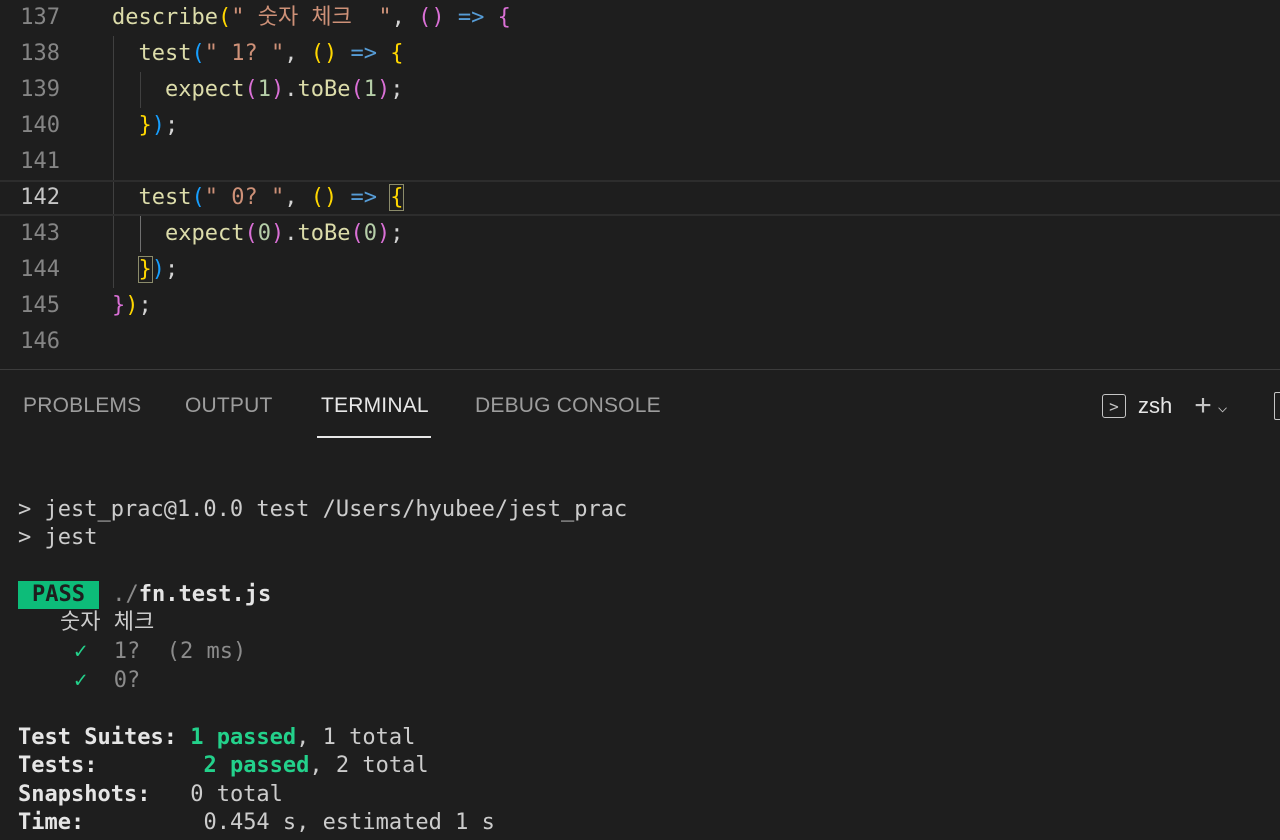  I want to click on tab-terminal: TERMINAL, so click(375, 406).